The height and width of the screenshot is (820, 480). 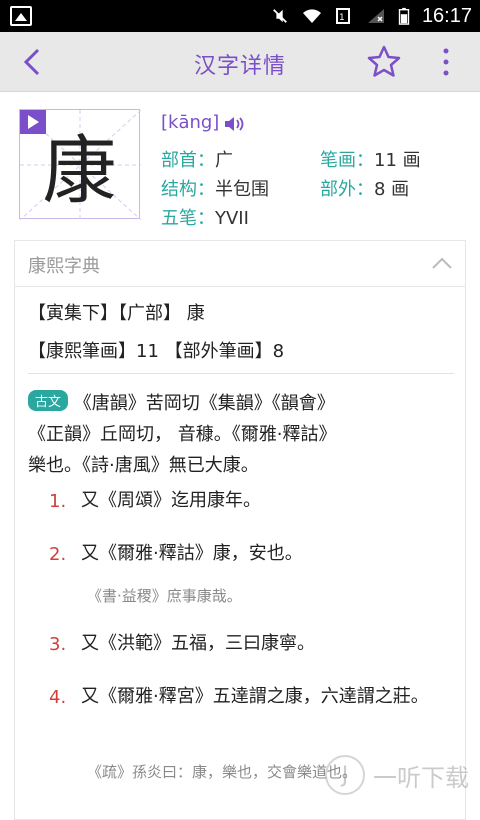 What do you see at coordinates (190, 122) in the screenshot?
I see `pinyin: [kāng]` at bounding box center [190, 122].